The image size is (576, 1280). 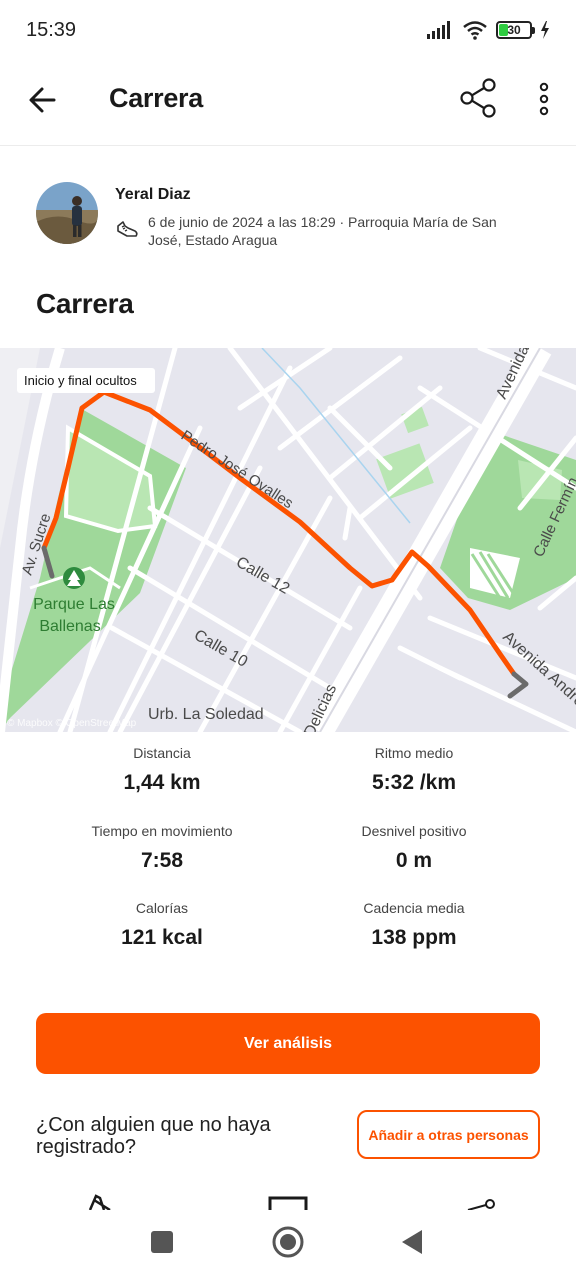 I want to click on share-activity-icon, so click(x=481, y=1204).